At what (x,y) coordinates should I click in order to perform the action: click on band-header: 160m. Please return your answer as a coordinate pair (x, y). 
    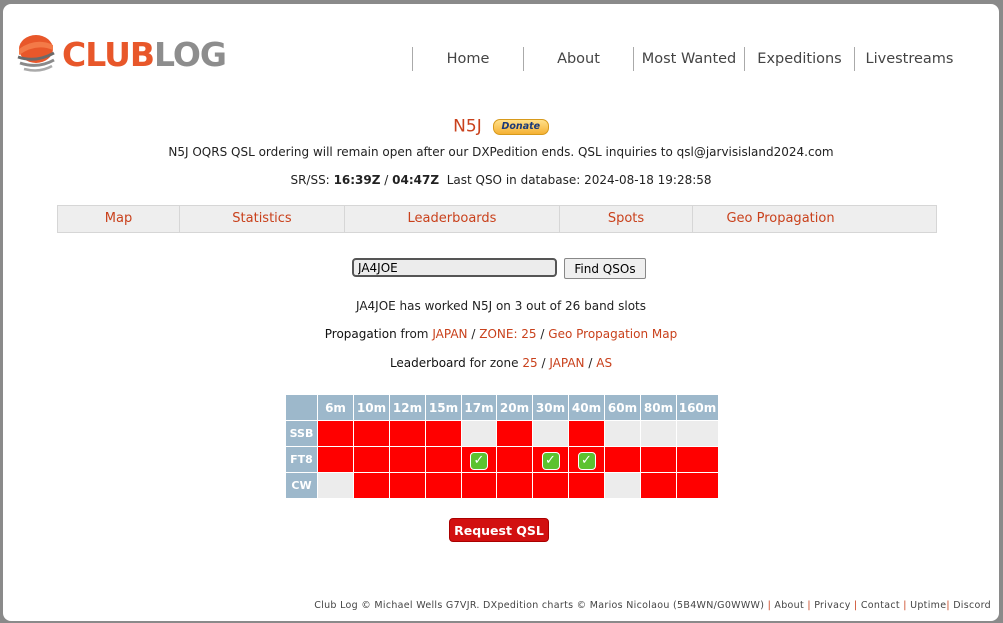
    Looking at the image, I should click on (697, 407).